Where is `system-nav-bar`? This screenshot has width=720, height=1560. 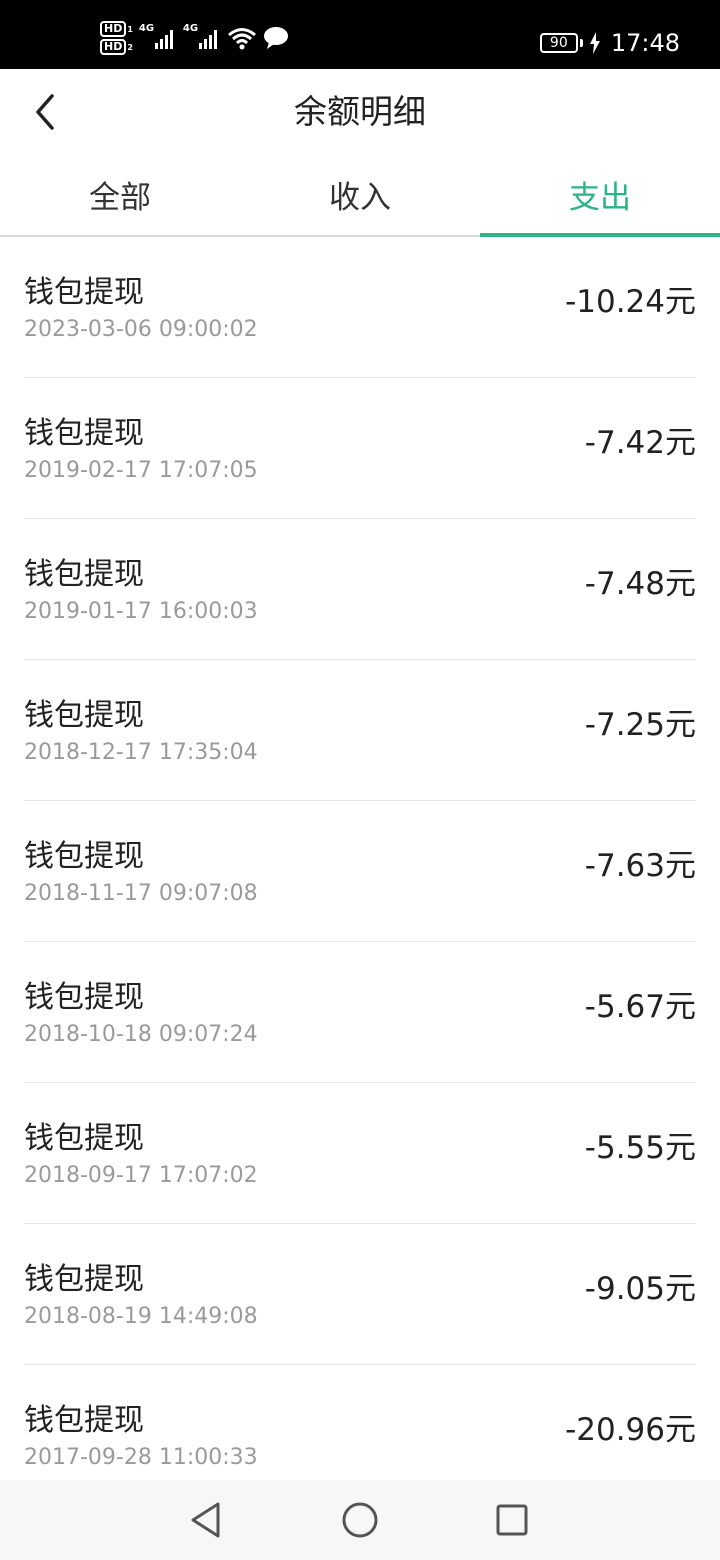
system-nav-bar is located at coordinates (360, 1520).